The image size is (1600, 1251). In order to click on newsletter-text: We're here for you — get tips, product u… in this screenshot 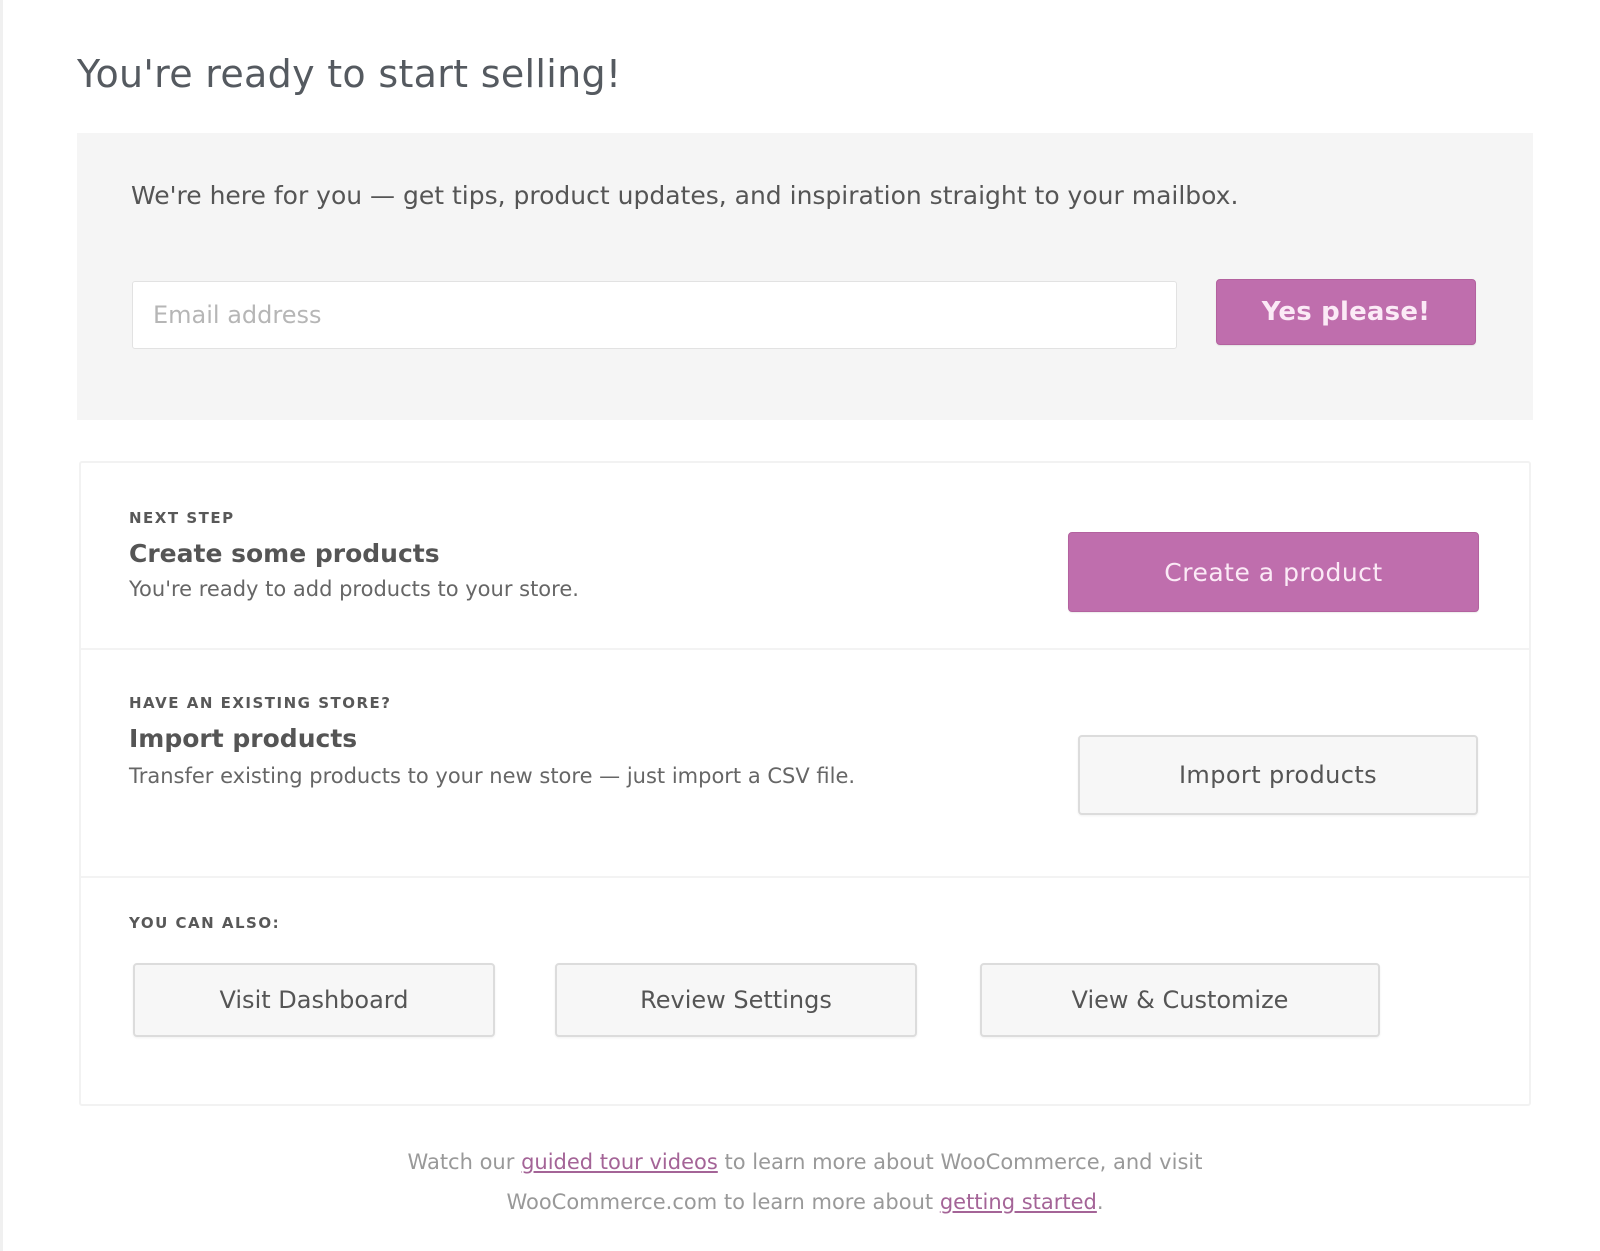, I will do `click(685, 195)`.